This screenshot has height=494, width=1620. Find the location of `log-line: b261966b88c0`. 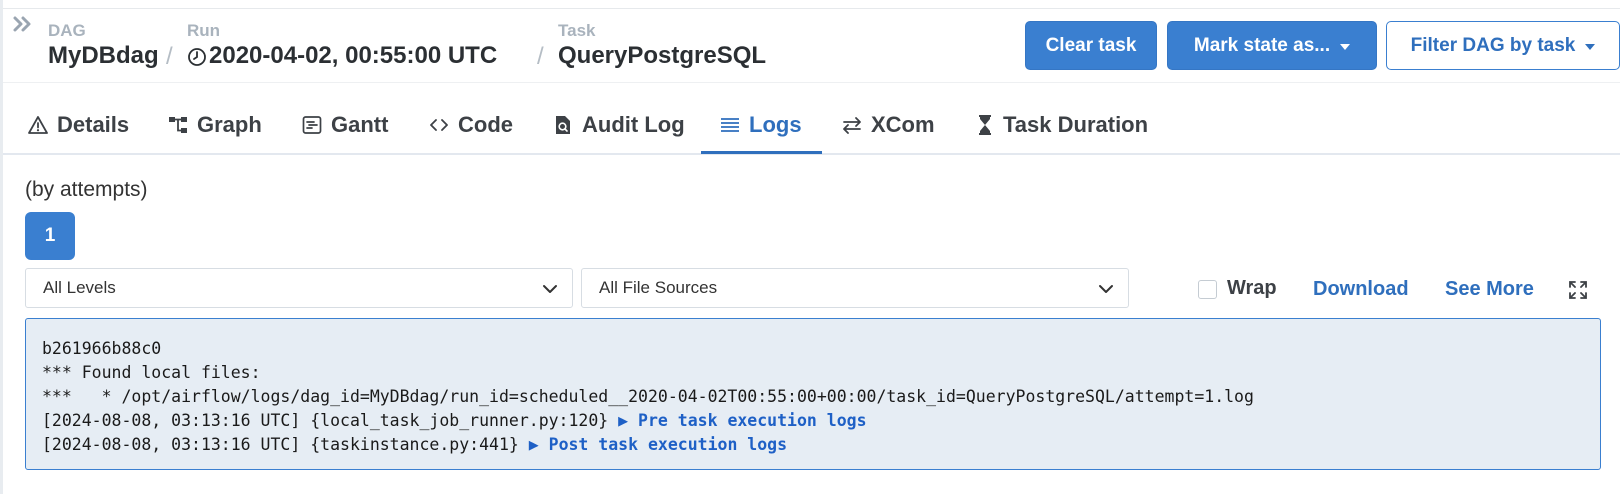

log-line: b261966b88c0 is located at coordinates (821, 349).